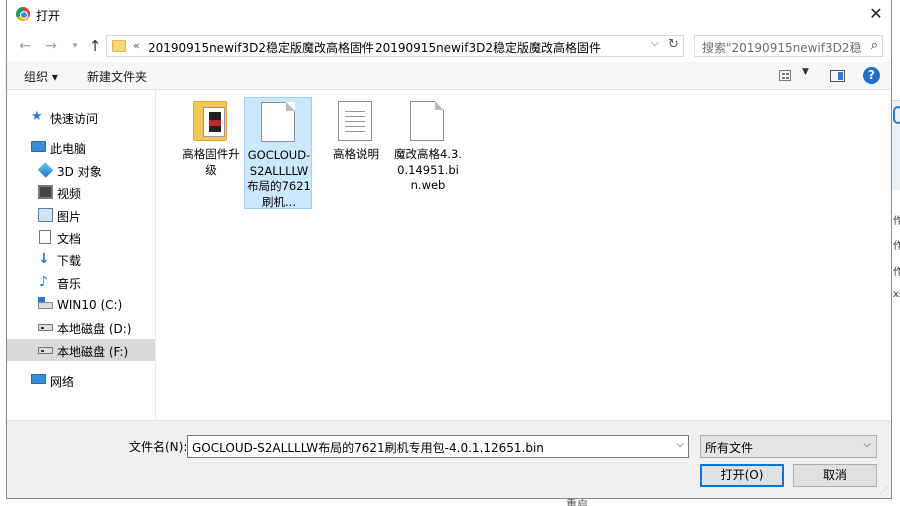  Describe the element at coordinates (95, 46) in the screenshot. I see `up-arrow-icon: ↑` at that location.